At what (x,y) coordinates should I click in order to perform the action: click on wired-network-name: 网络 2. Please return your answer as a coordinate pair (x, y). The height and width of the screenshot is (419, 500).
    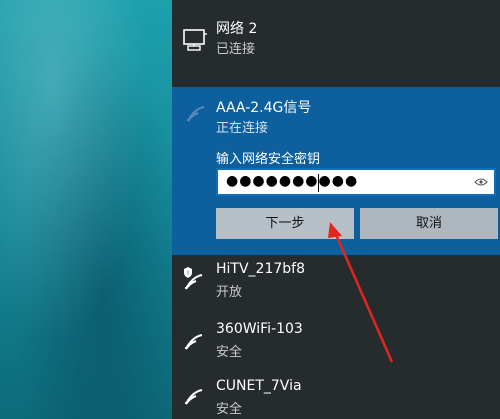
    Looking at the image, I should click on (237, 29).